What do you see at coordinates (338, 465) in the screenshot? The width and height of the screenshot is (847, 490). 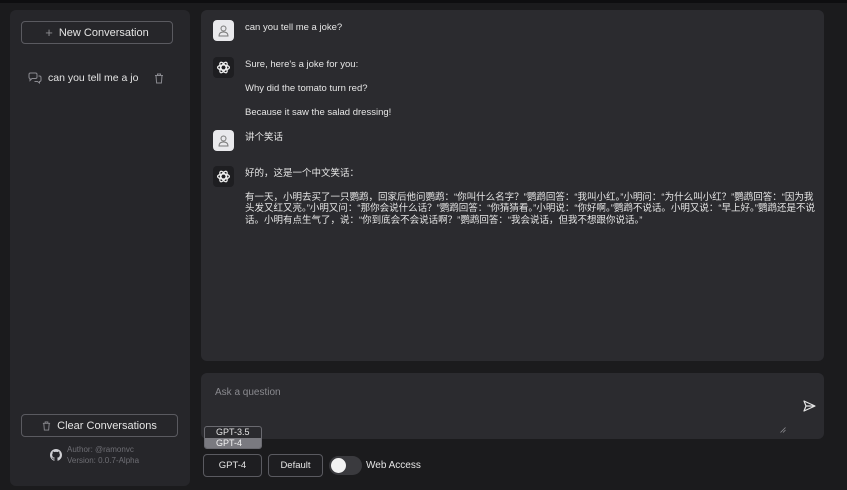 I see `toggle-knob` at bounding box center [338, 465].